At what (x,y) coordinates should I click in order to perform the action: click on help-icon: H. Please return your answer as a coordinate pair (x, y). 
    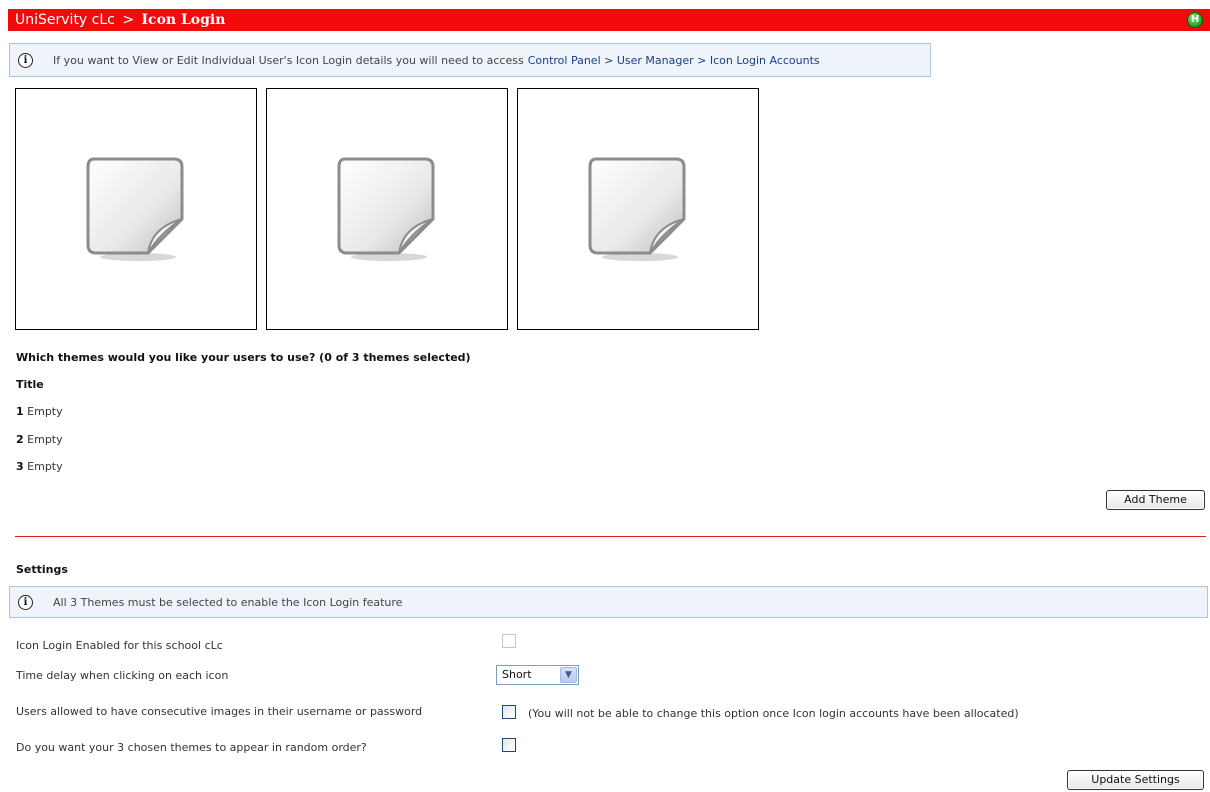
    Looking at the image, I should click on (1195, 20).